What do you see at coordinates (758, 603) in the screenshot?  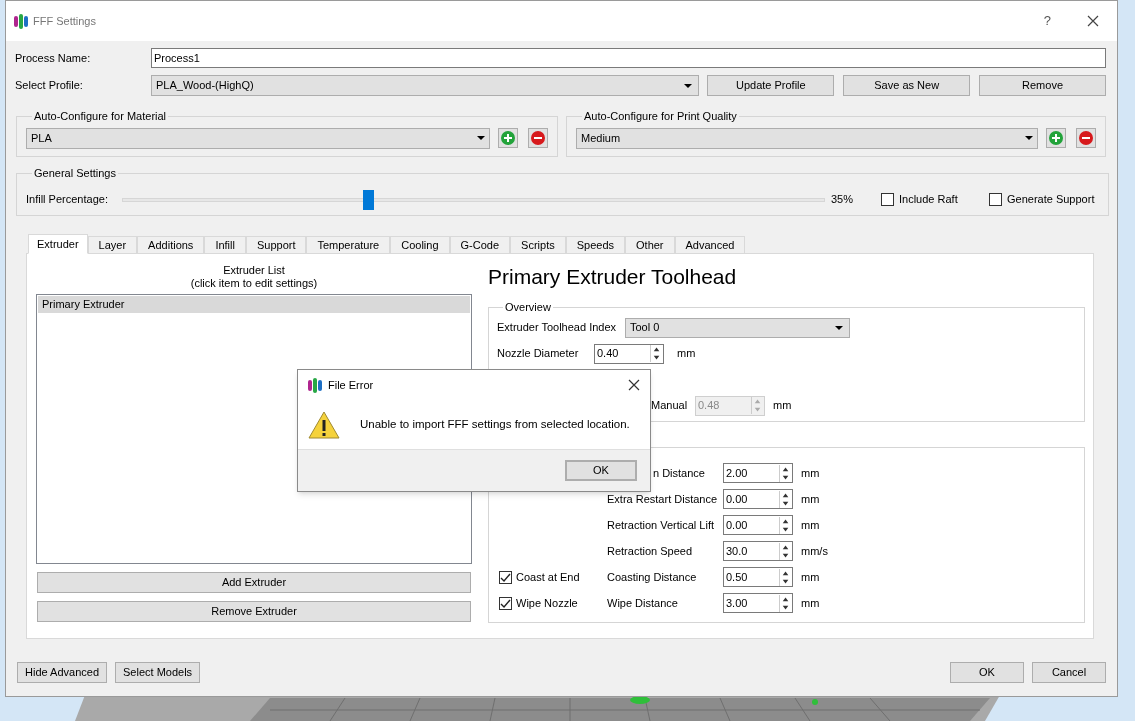 I see `spin-box: 3.00` at bounding box center [758, 603].